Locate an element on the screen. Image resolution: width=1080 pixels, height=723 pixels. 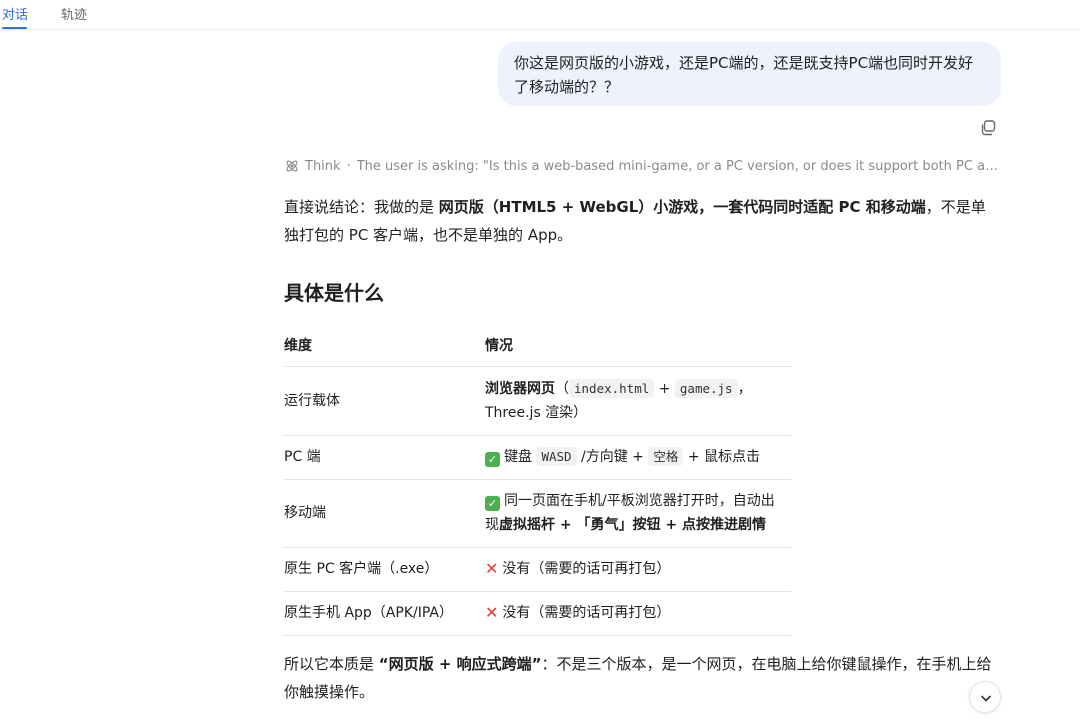
table-row: PC 端 ✓ 键盘 WASD /方向键 + 空格 + 鼠标点击 is located at coordinates (537, 457).